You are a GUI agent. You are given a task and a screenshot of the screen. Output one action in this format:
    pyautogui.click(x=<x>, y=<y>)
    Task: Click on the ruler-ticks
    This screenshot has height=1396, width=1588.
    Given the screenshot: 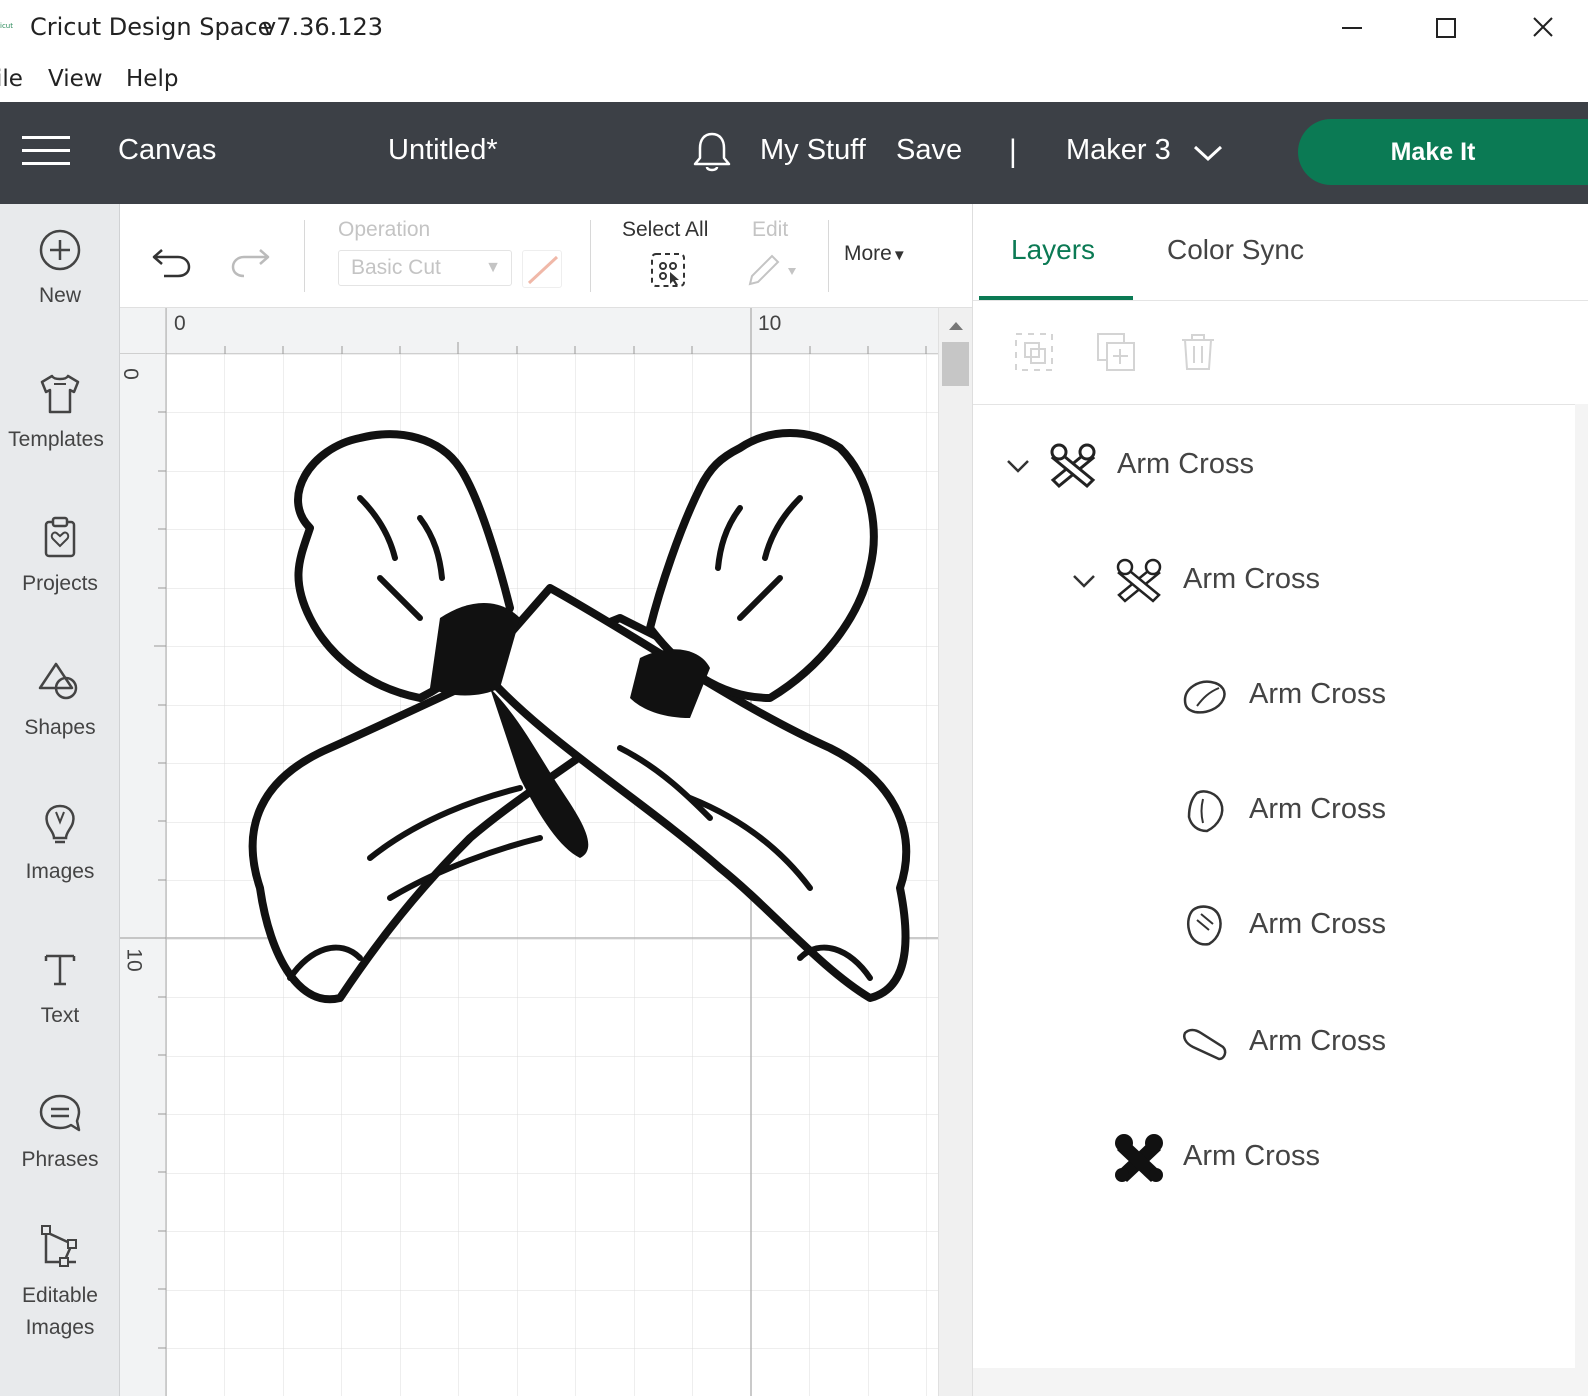 What is the action you would take?
    pyautogui.click(x=546, y=331)
    